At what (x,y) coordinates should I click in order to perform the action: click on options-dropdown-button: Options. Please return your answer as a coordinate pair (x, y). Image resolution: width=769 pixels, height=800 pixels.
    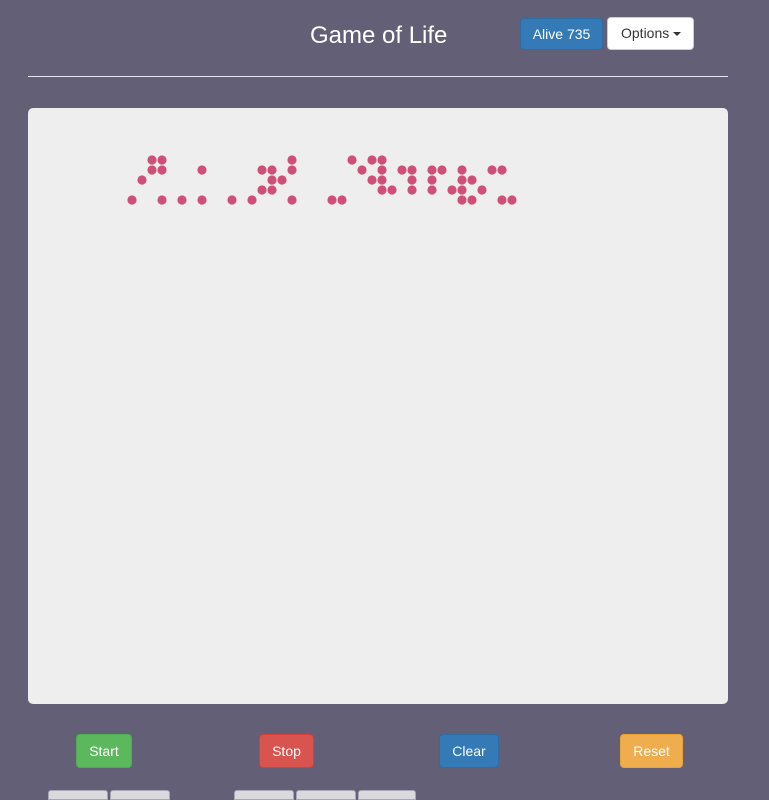
    Looking at the image, I should click on (650, 33).